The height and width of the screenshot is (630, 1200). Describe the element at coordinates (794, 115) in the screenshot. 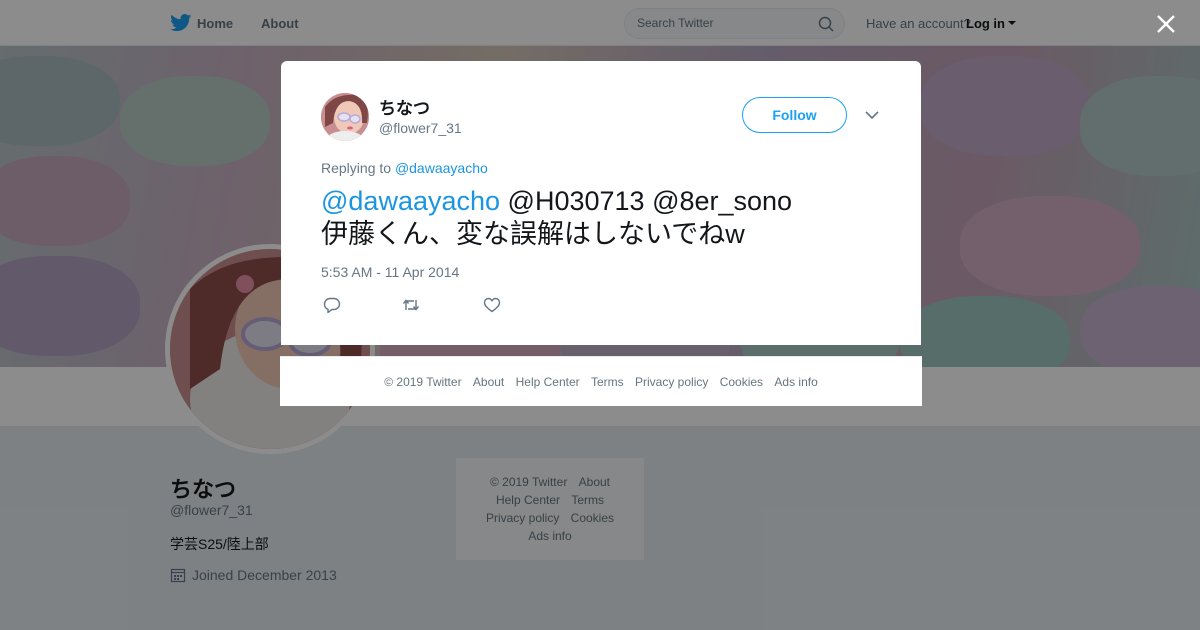

I see `follow-button: Follow` at that location.